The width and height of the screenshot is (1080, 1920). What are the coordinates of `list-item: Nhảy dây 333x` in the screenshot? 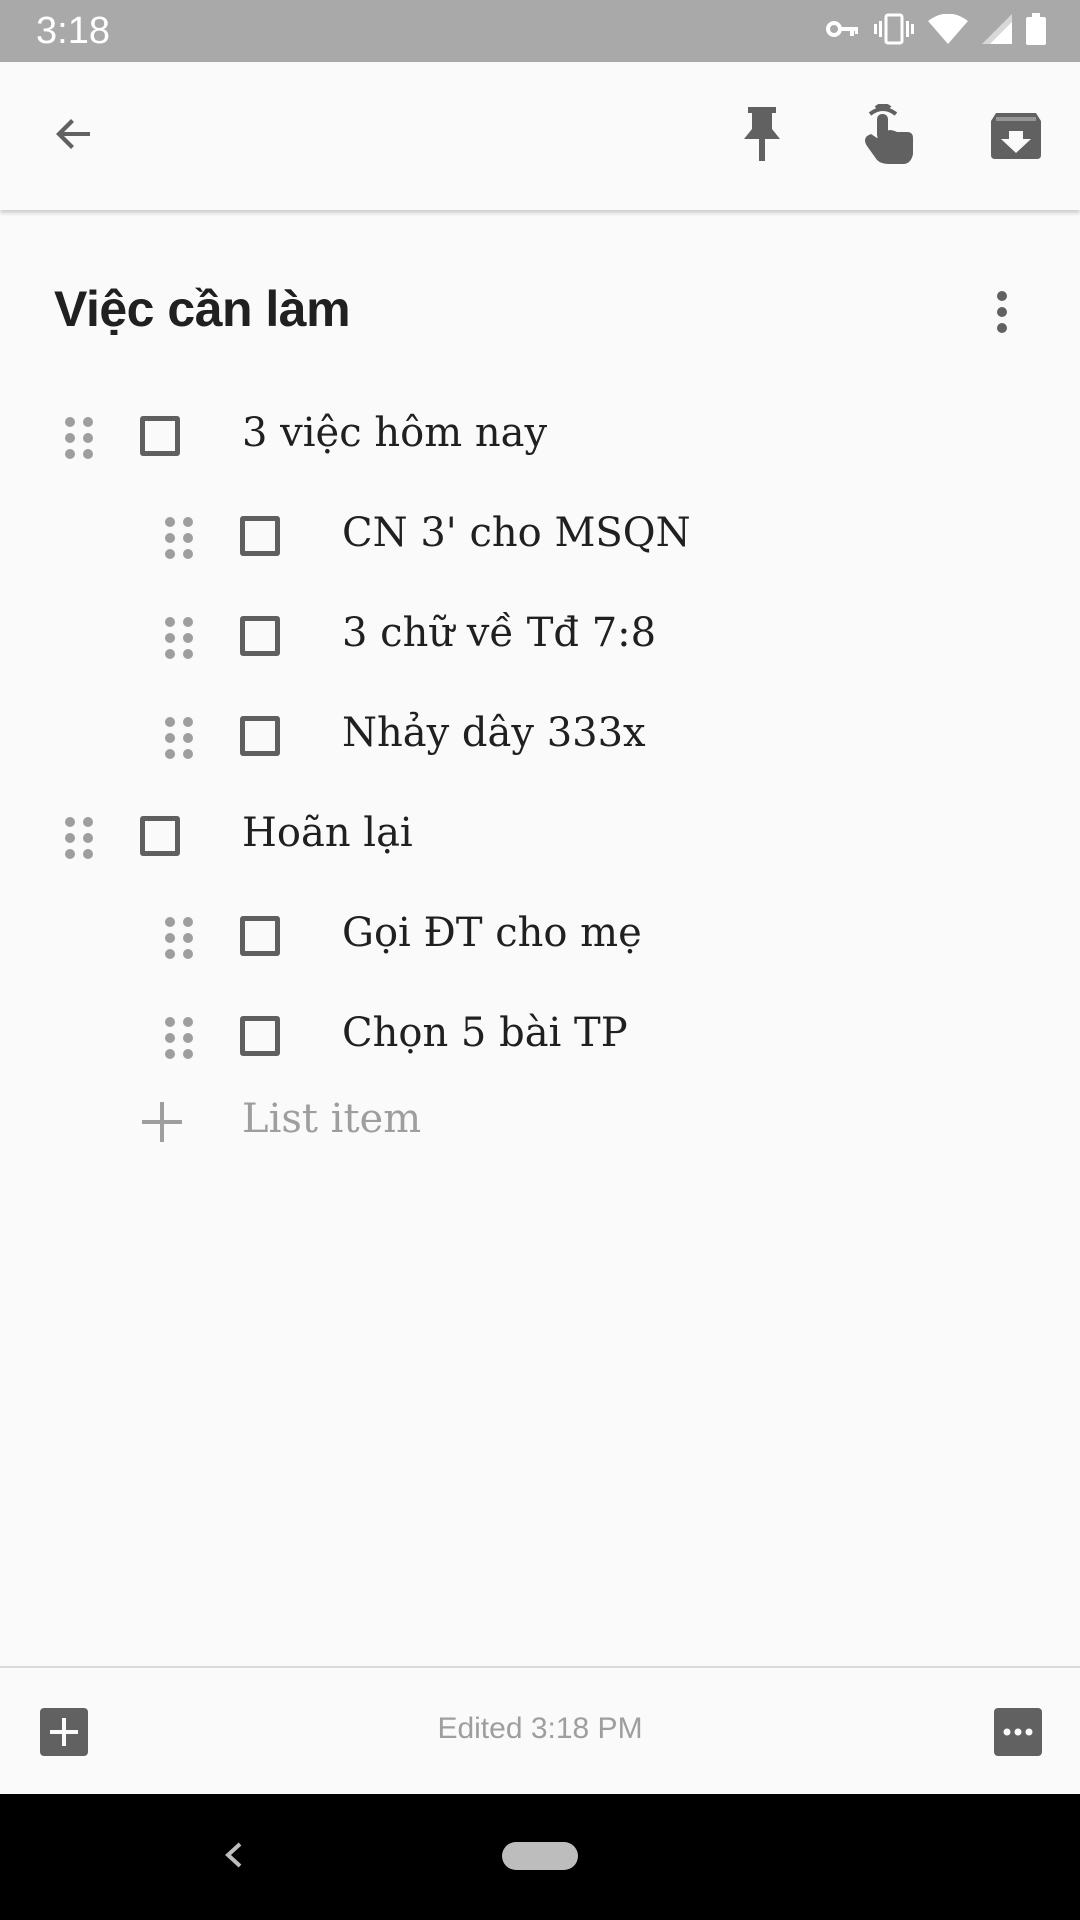 It's located at (540, 738).